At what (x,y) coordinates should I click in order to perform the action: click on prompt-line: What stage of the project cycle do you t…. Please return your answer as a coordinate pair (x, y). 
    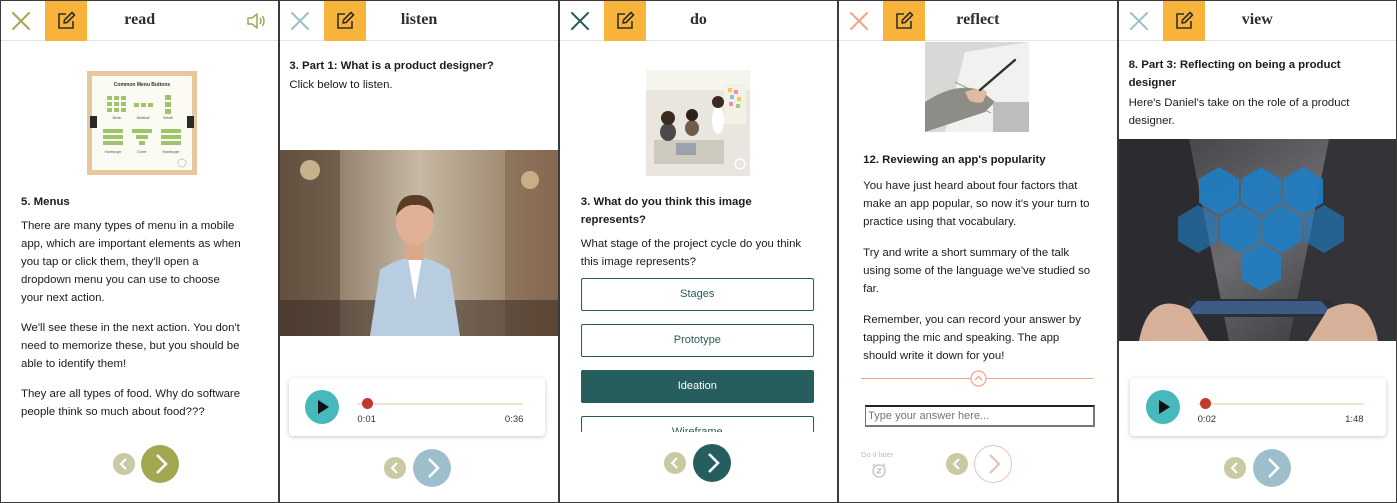
    Looking at the image, I should click on (691, 244).